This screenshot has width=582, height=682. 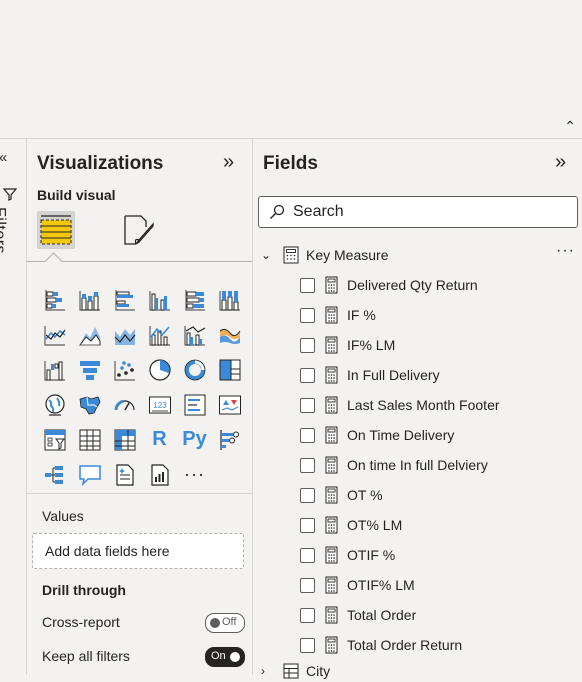 I want to click on field-item: IF% LM, so click(x=347, y=345).